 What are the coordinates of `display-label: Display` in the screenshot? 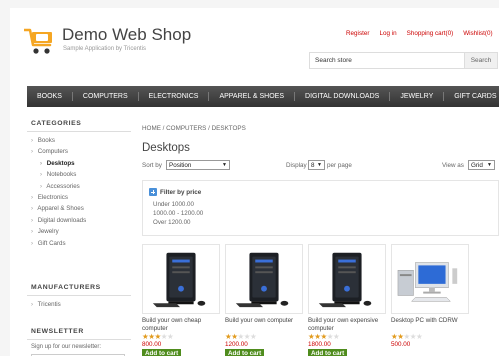 It's located at (296, 165).